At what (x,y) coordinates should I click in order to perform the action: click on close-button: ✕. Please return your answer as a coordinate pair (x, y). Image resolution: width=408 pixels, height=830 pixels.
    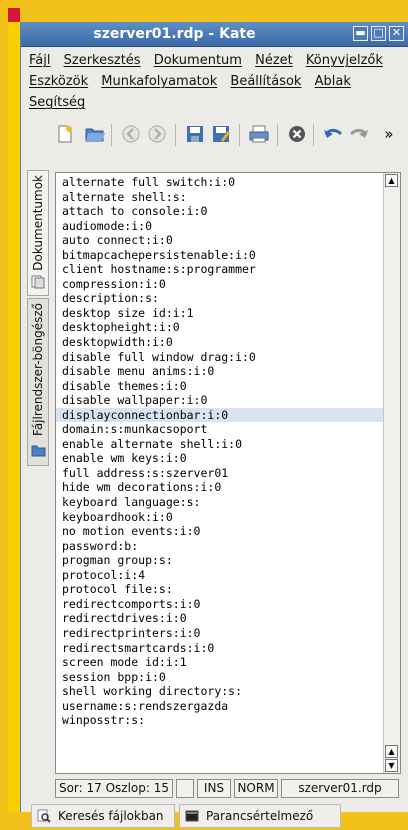
    Looking at the image, I should click on (396, 33).